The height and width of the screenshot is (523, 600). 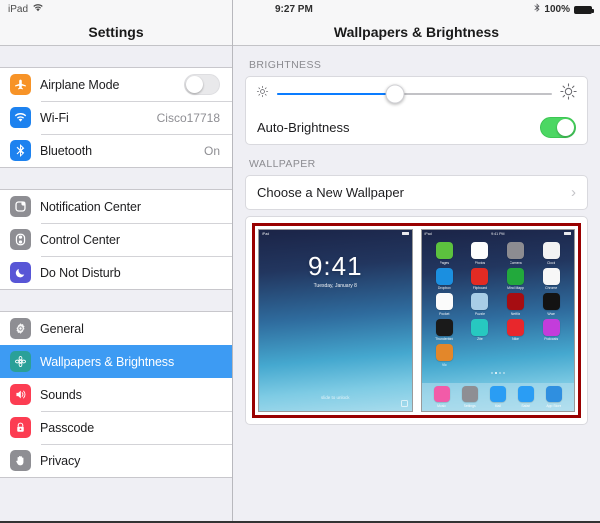 I want to click on sidebar-gap-bottom, so click(x=116, y=488).